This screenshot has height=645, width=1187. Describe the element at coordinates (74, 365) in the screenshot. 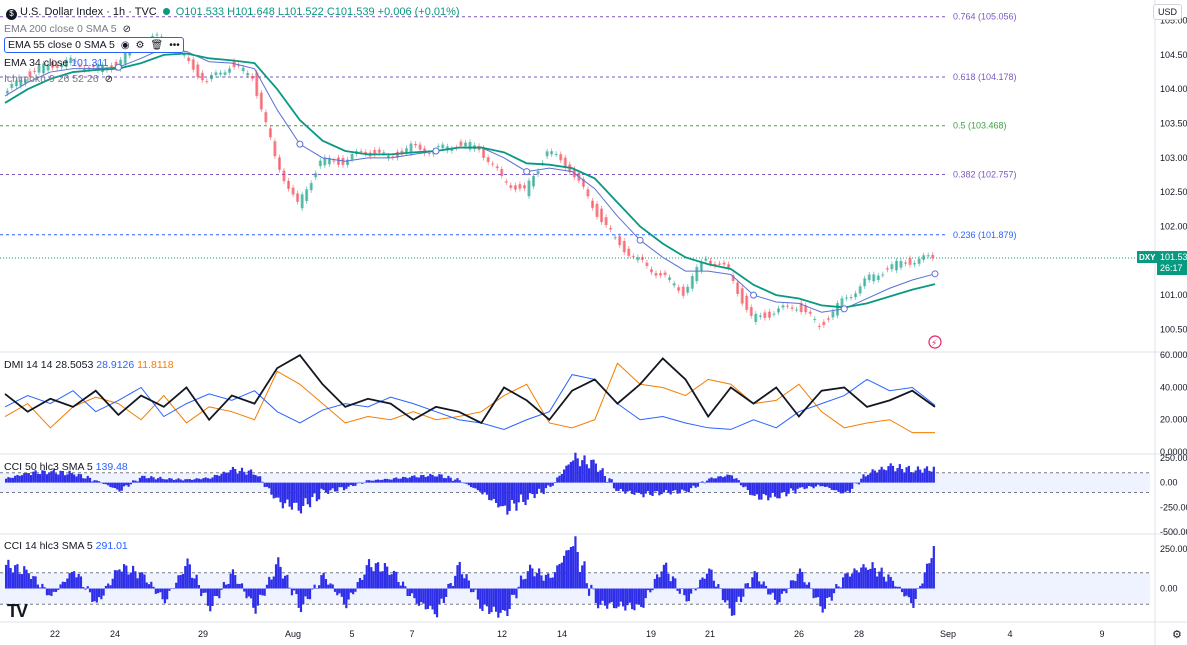

I see `dmi-adx-value: 28.5053` at that location.